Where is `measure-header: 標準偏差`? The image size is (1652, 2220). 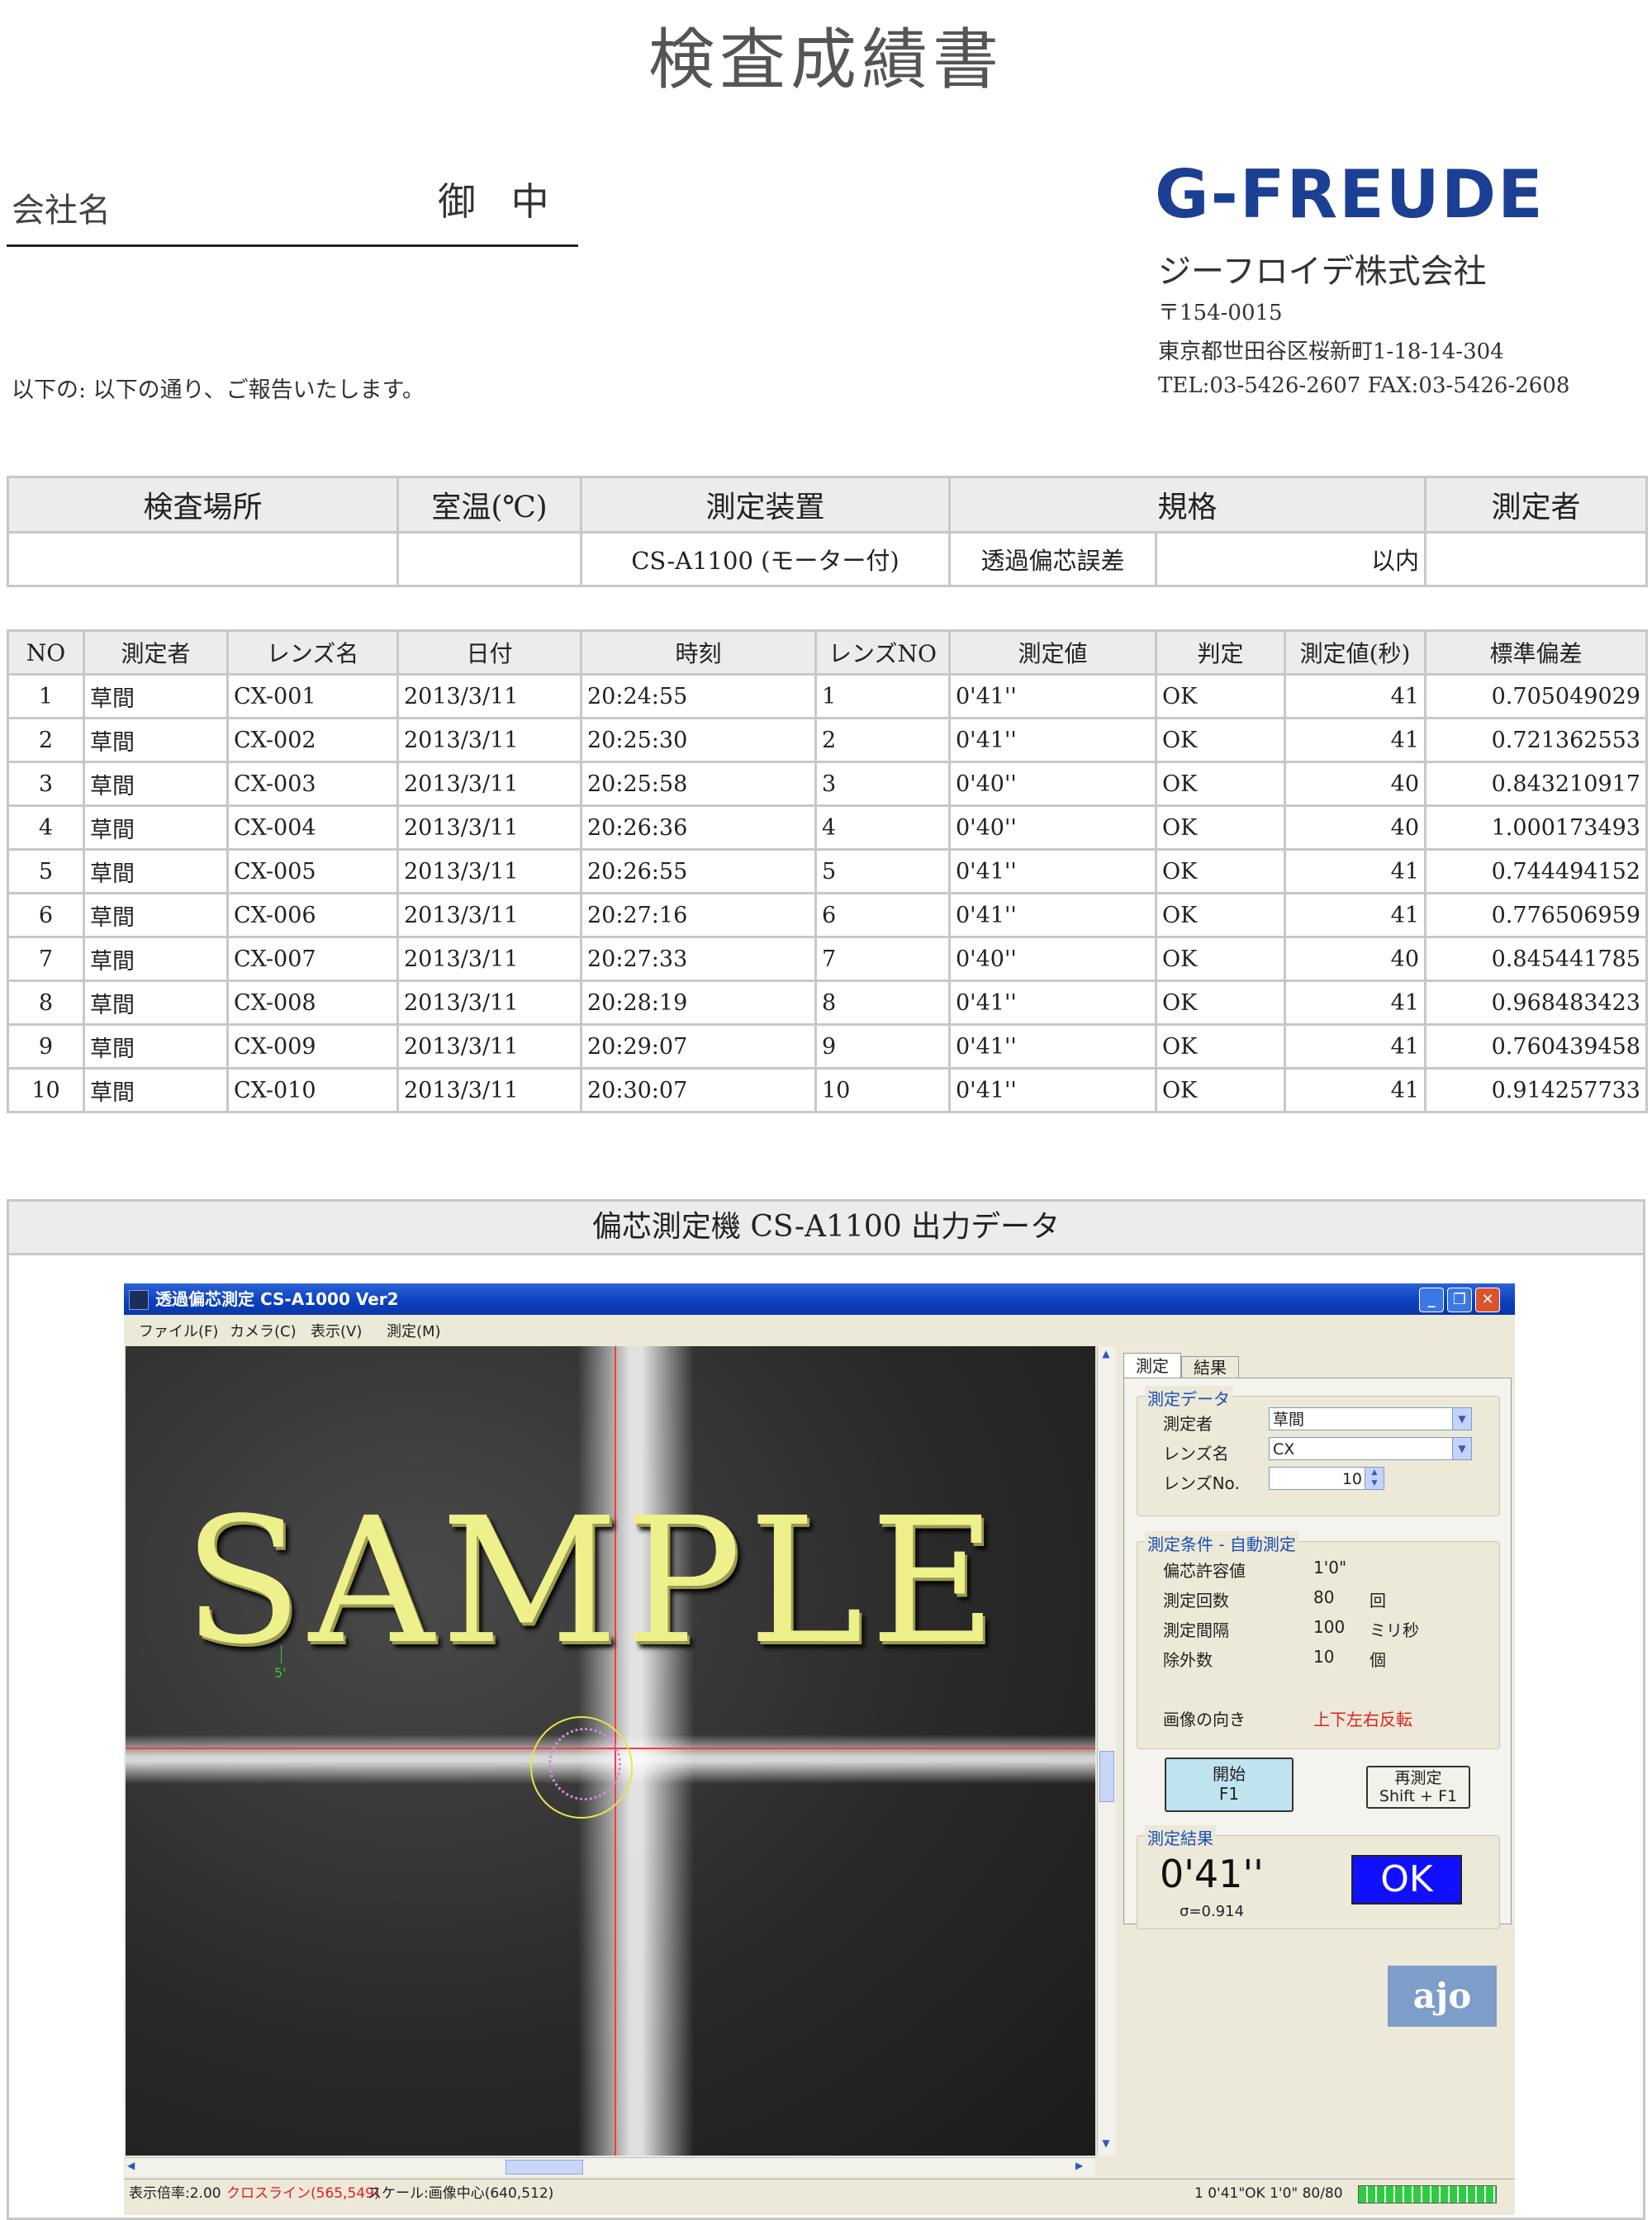 measure-header: 標準偏差 is located at coordinates (1536, 652).